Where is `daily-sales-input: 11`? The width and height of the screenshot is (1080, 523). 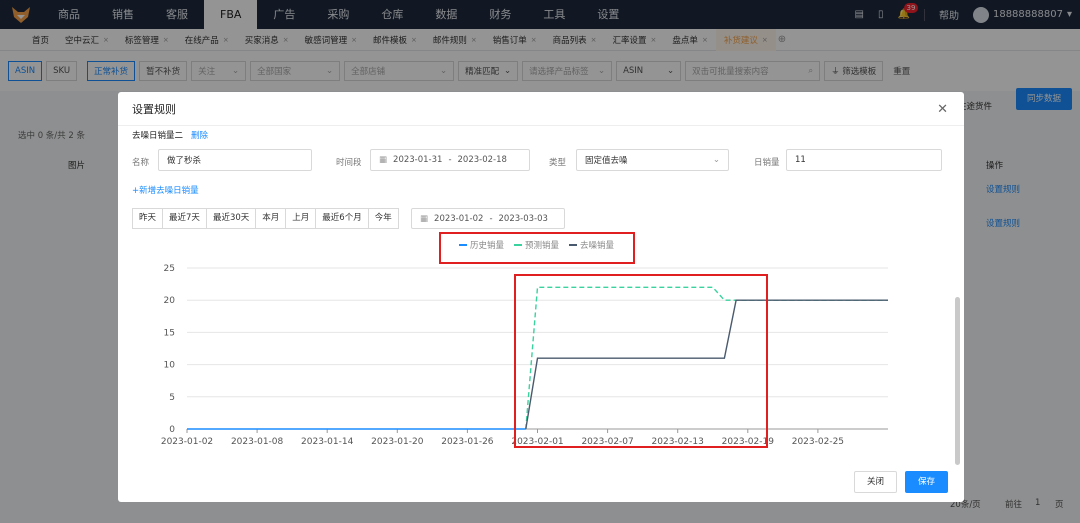
daily-sales-input: 11 is located at coordinates (864, 160).